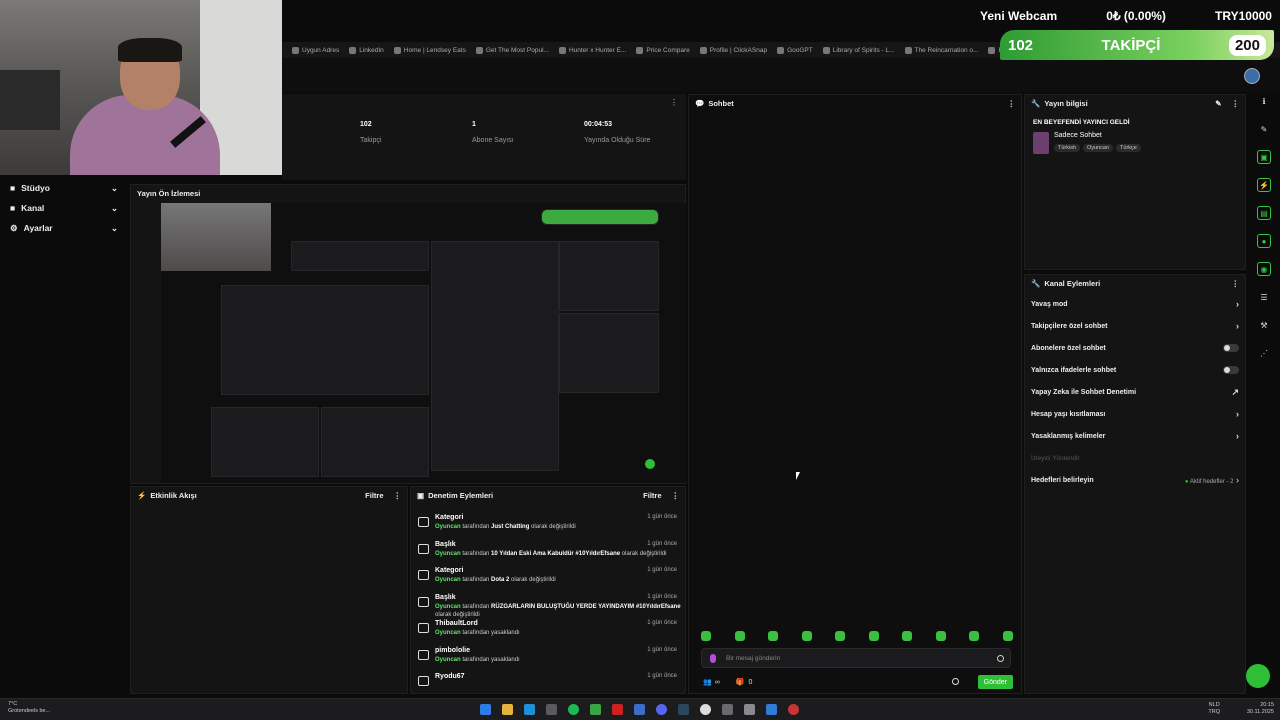 The width and height of the screenshot is (1280, 720). I want to click on list-icon: ☰, so click(1264, 297).